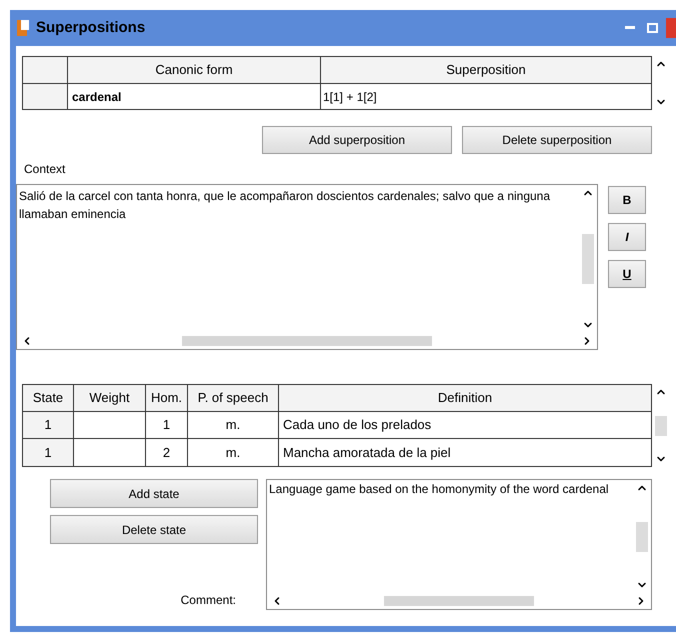 The image size is (676, 638). I want to click on table-cell-text: Cada uno de los prelados, so click(357, 425).